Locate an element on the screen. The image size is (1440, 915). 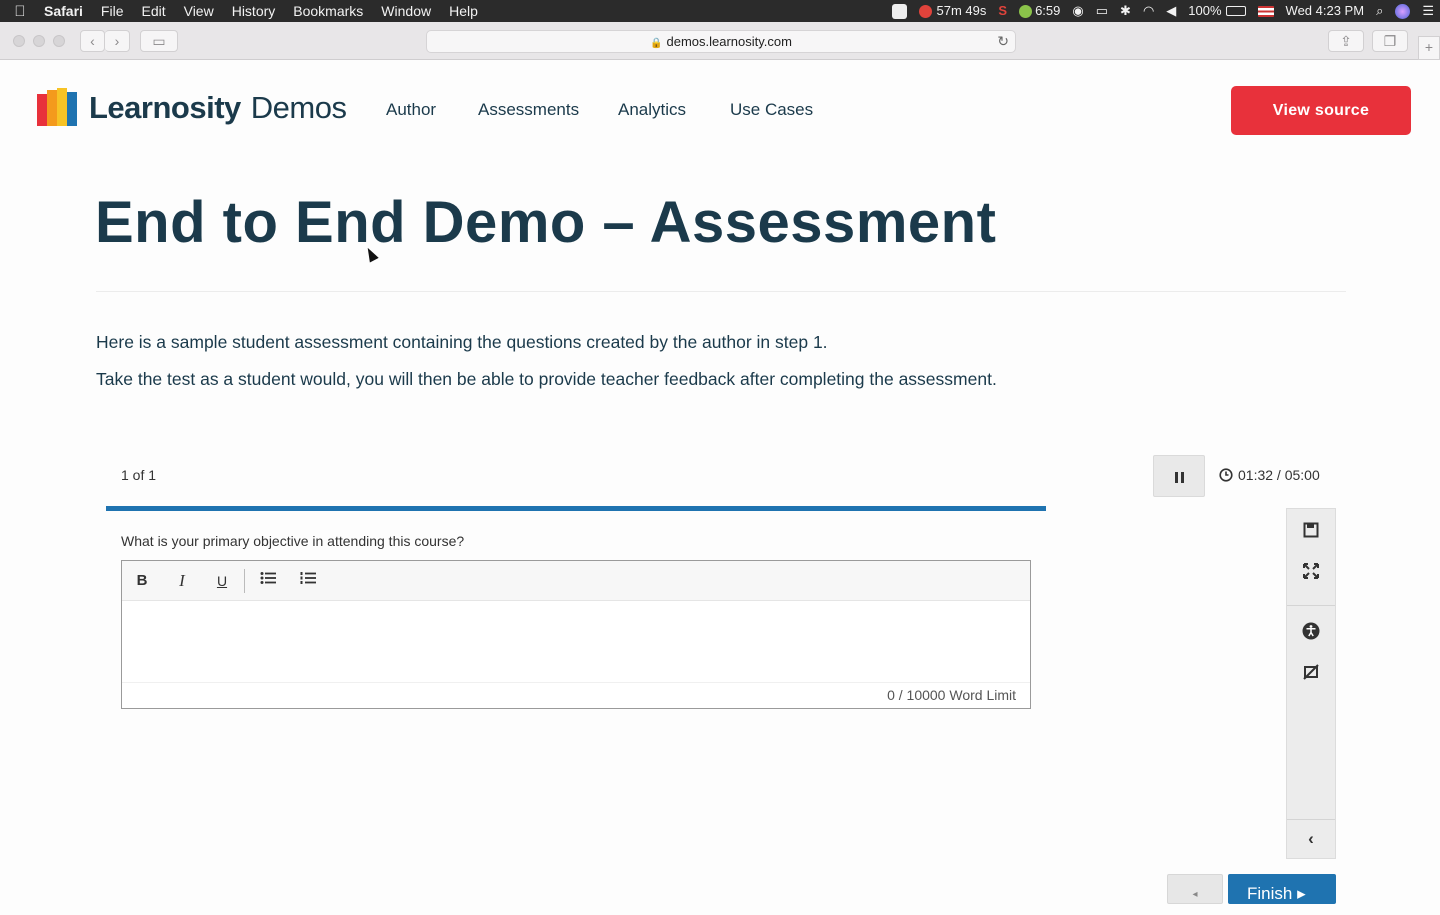
volume-icon: ◀ is located at coordinates (1171, 11).